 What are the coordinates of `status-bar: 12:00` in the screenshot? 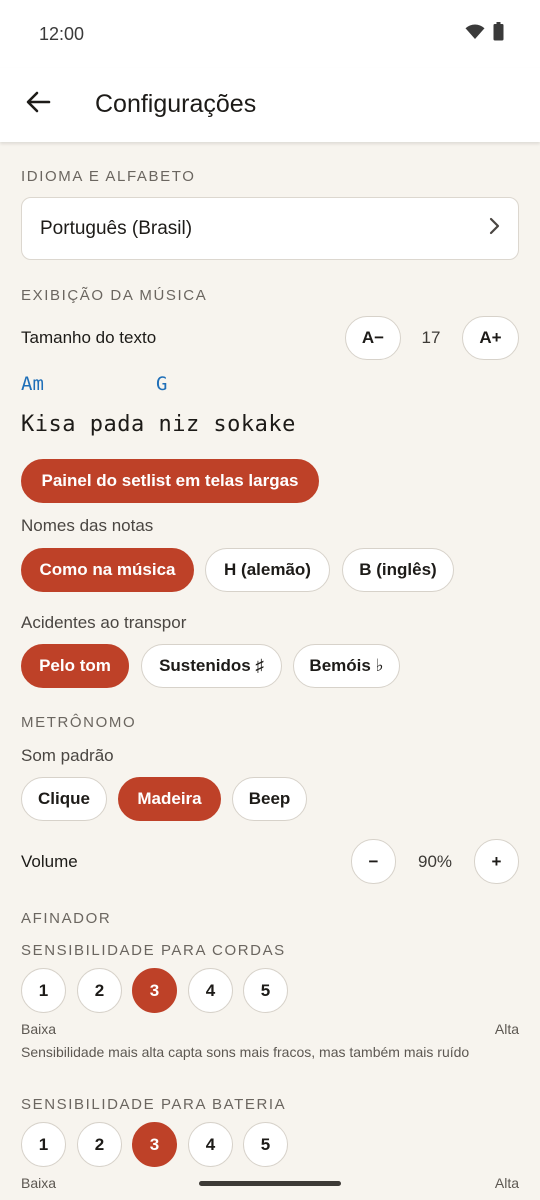 It's located at (270, 34).